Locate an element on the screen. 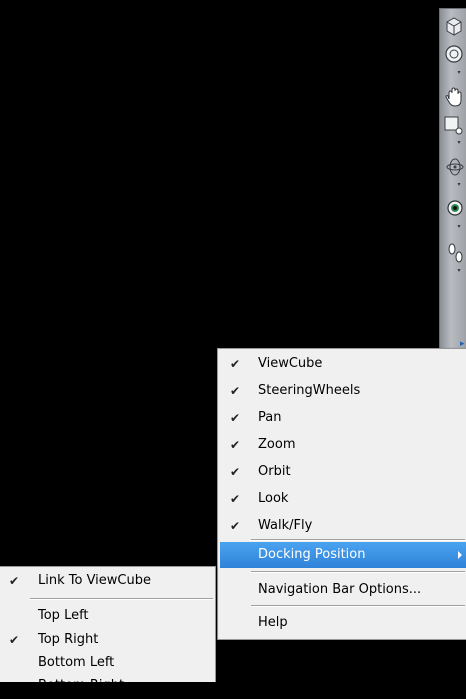 The height and width of the screenshot is (699, 466). zoom-tool-icon is located at coordinates (454, 126).